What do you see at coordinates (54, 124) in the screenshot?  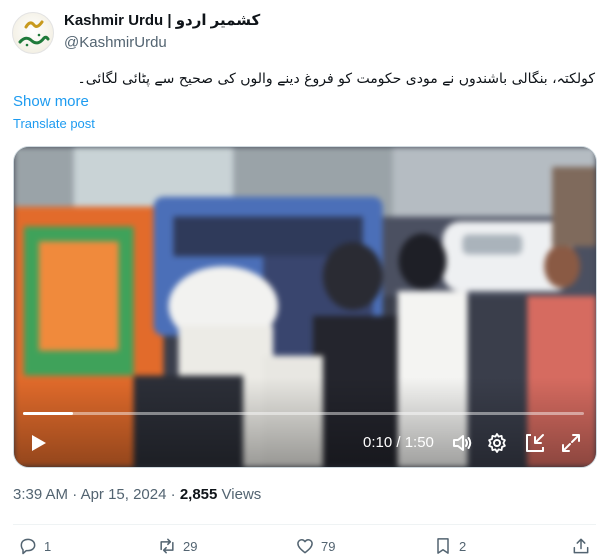 I see `translate-post-link: Translate post` at bounding box center [54, 124].